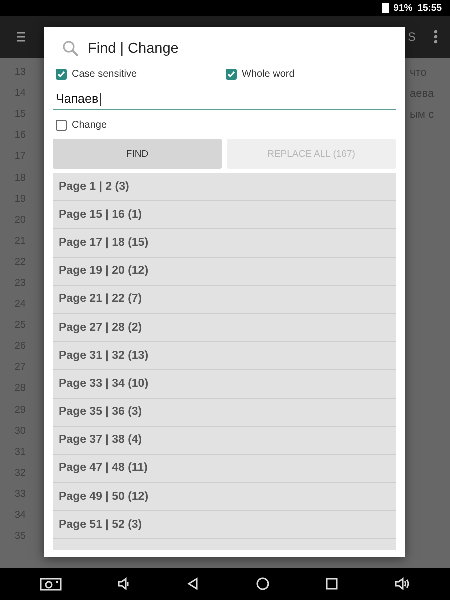 Image resolution: width=450 pixels, height=600 pixels. Describe the element at coordinates (224, 440) in the screenshot. I see `result-item: Page 37 | 38 (4)` at that location.